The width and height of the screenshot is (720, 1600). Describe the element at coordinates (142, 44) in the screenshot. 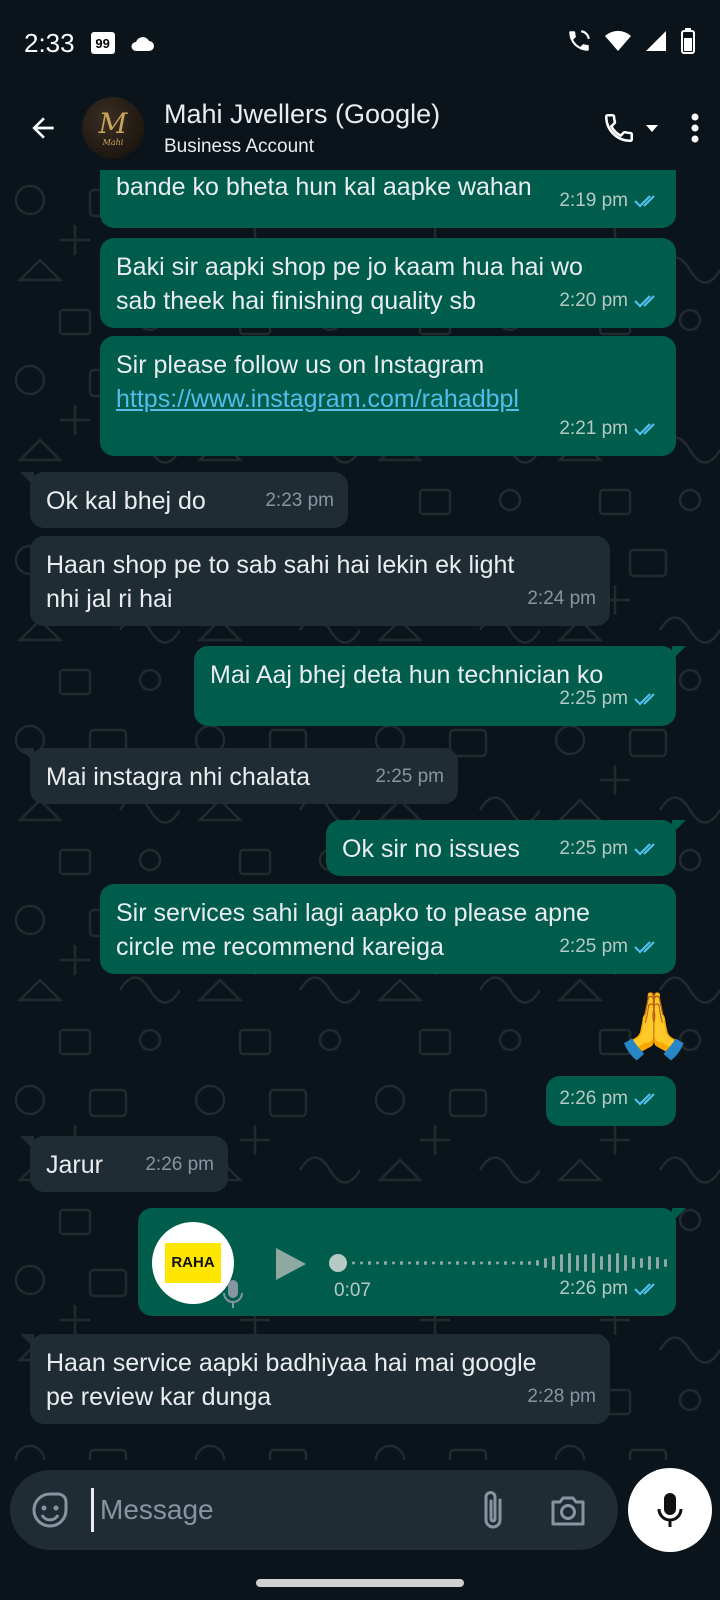

I see `cloud-icon` at that location.